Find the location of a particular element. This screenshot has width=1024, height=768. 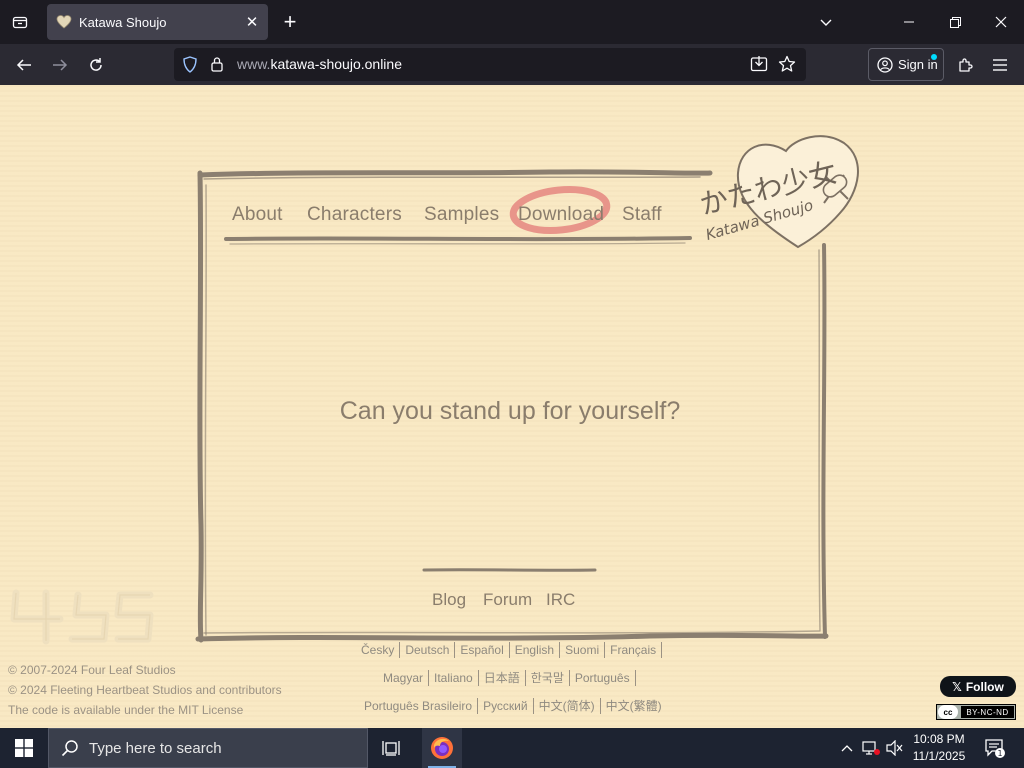

bookmark-star-icon is located at coordinates (787, 66).